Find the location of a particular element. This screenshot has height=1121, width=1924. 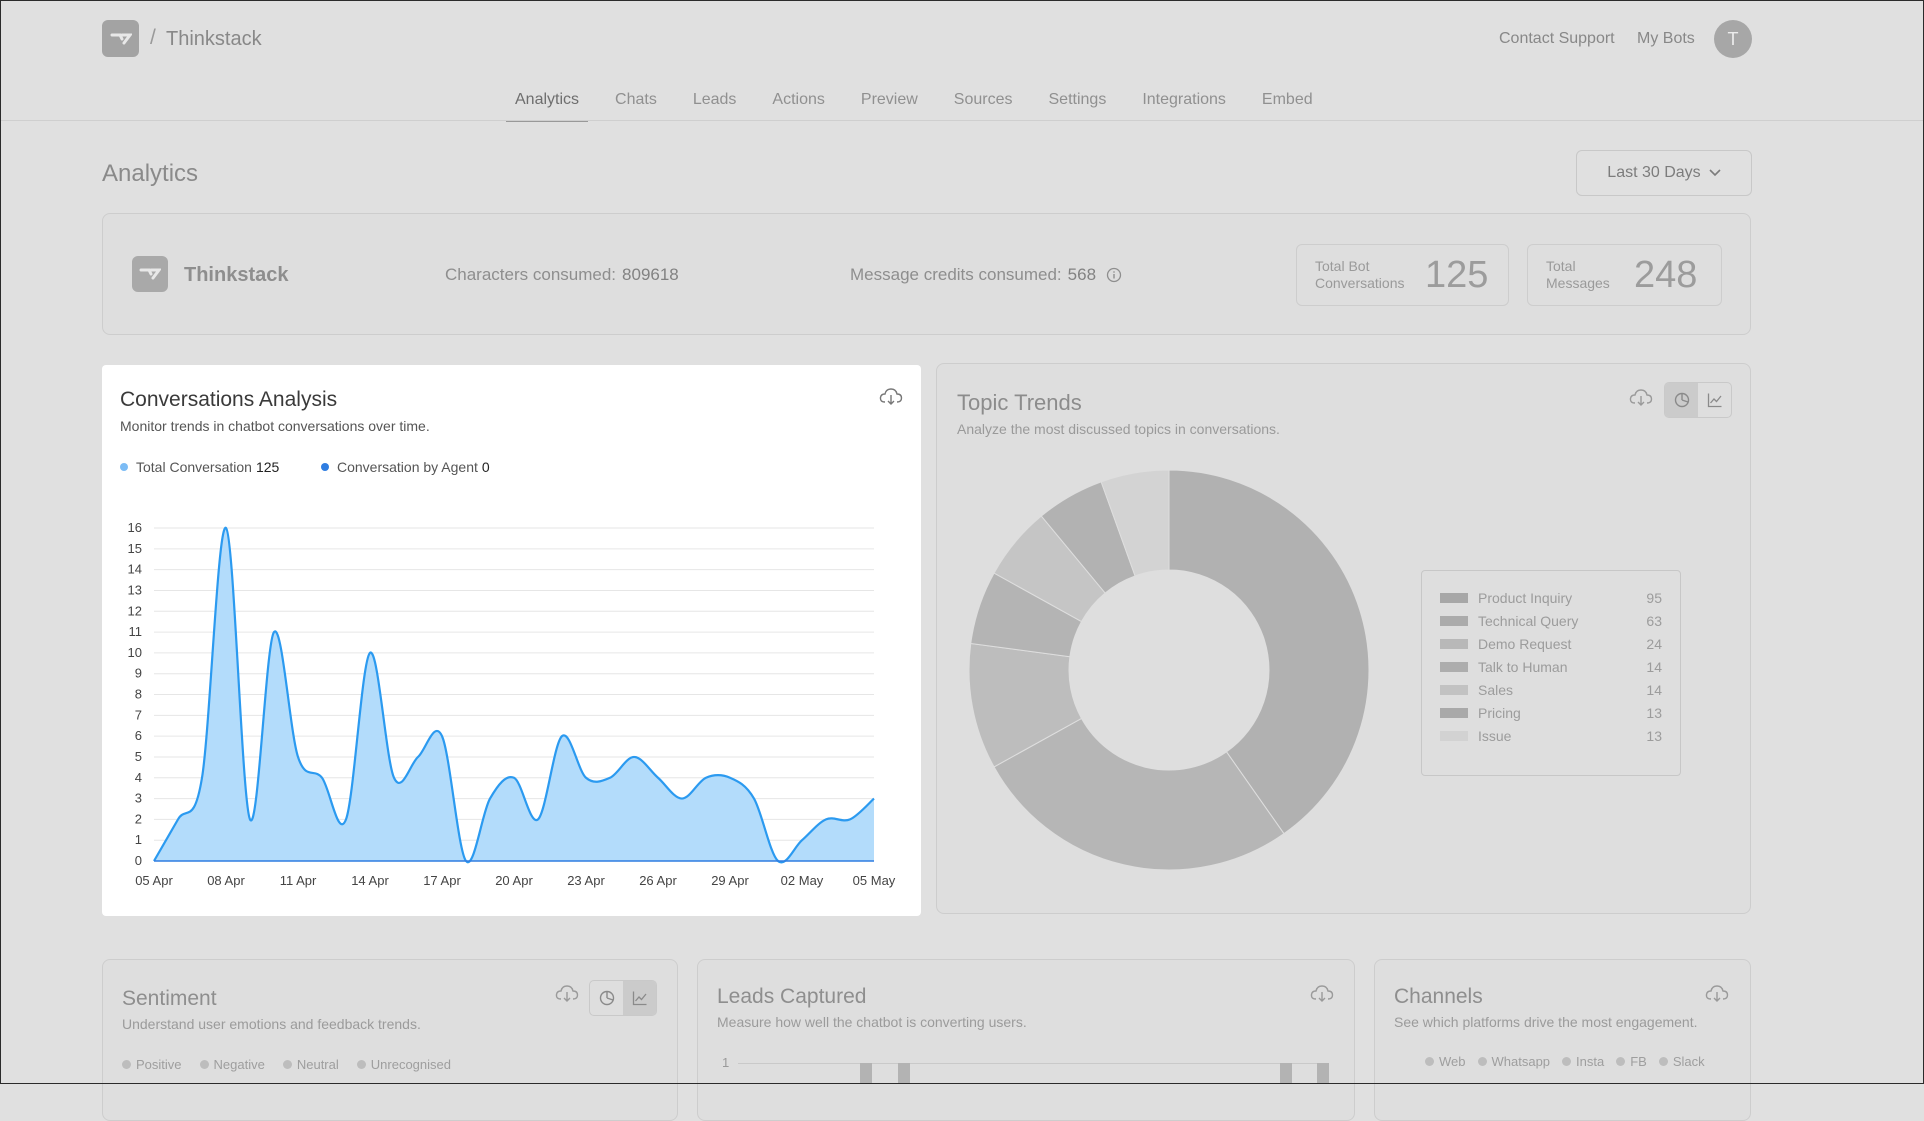

legend-item-web: Web is located at coordinates (1445, 1061).